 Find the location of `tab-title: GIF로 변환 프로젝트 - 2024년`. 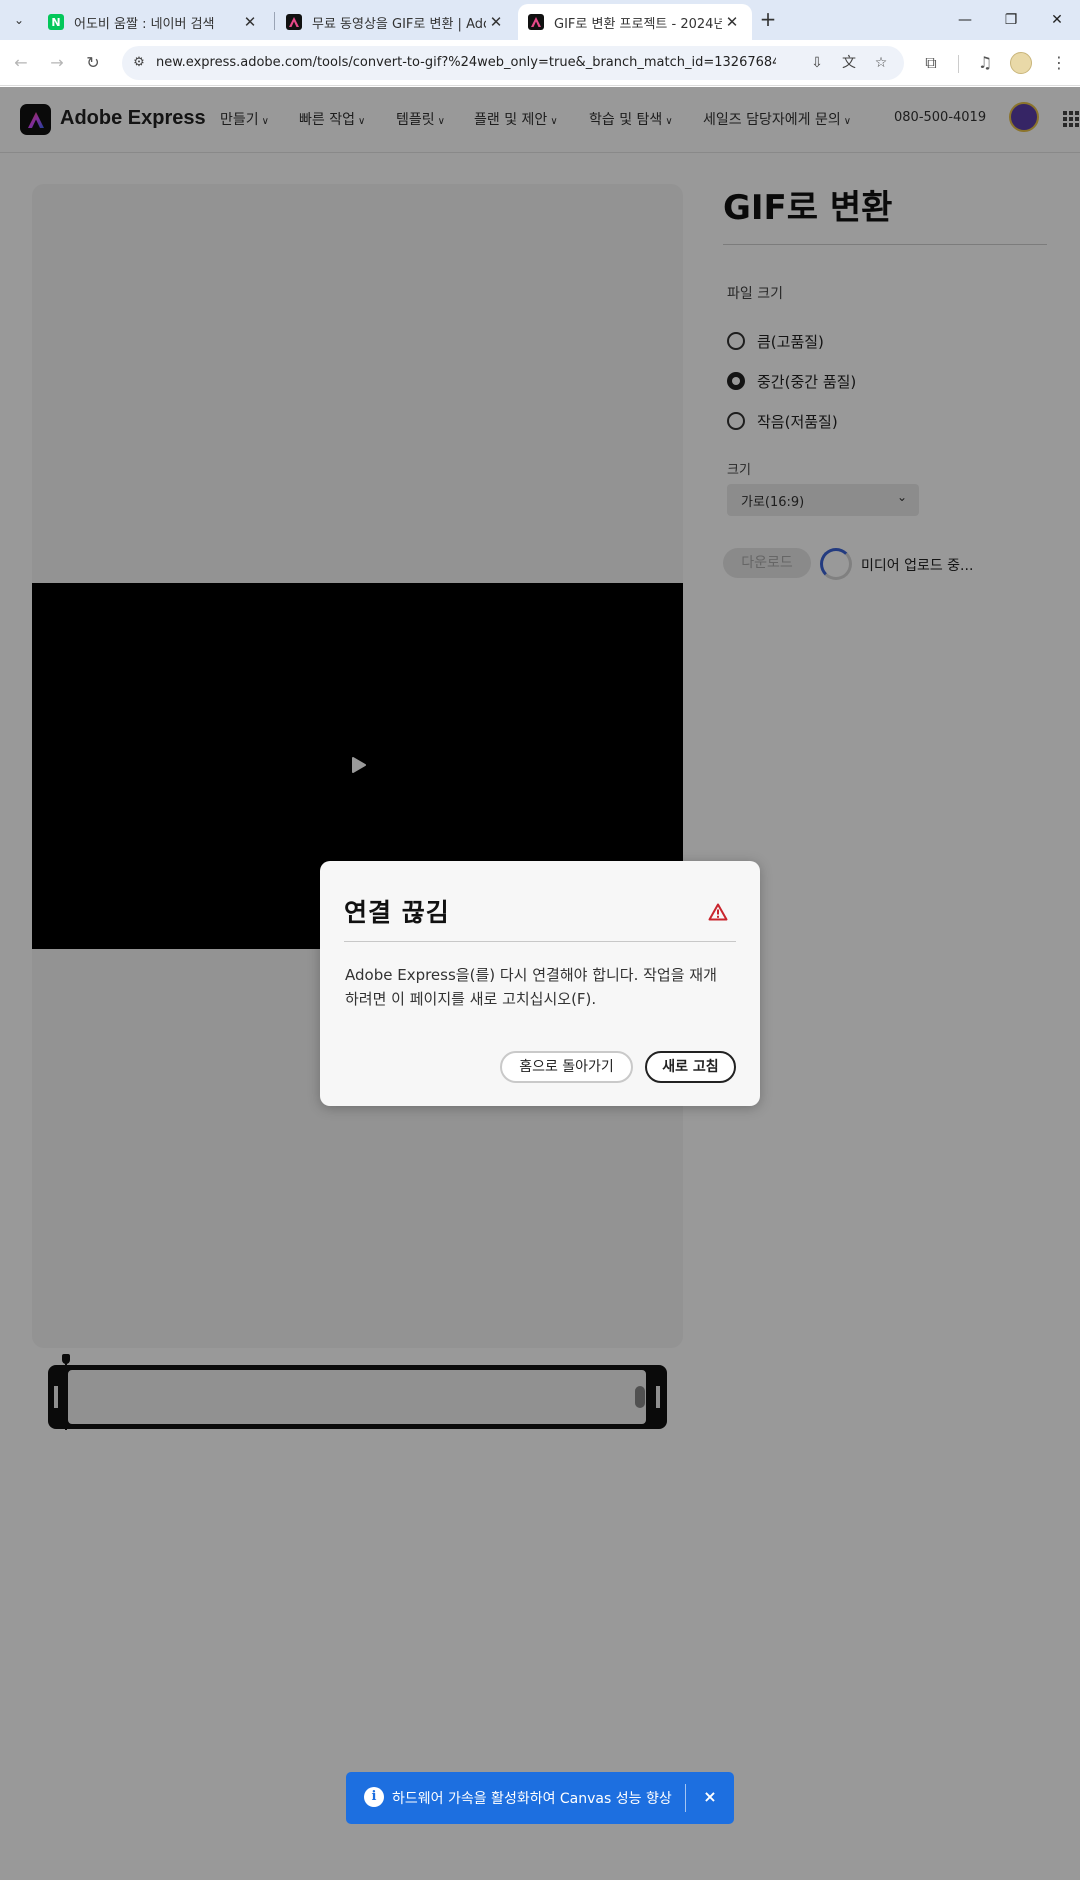

tab-title: GIF로 변환 프로젝트 - 2024년 is located at coordinates (638, 24).